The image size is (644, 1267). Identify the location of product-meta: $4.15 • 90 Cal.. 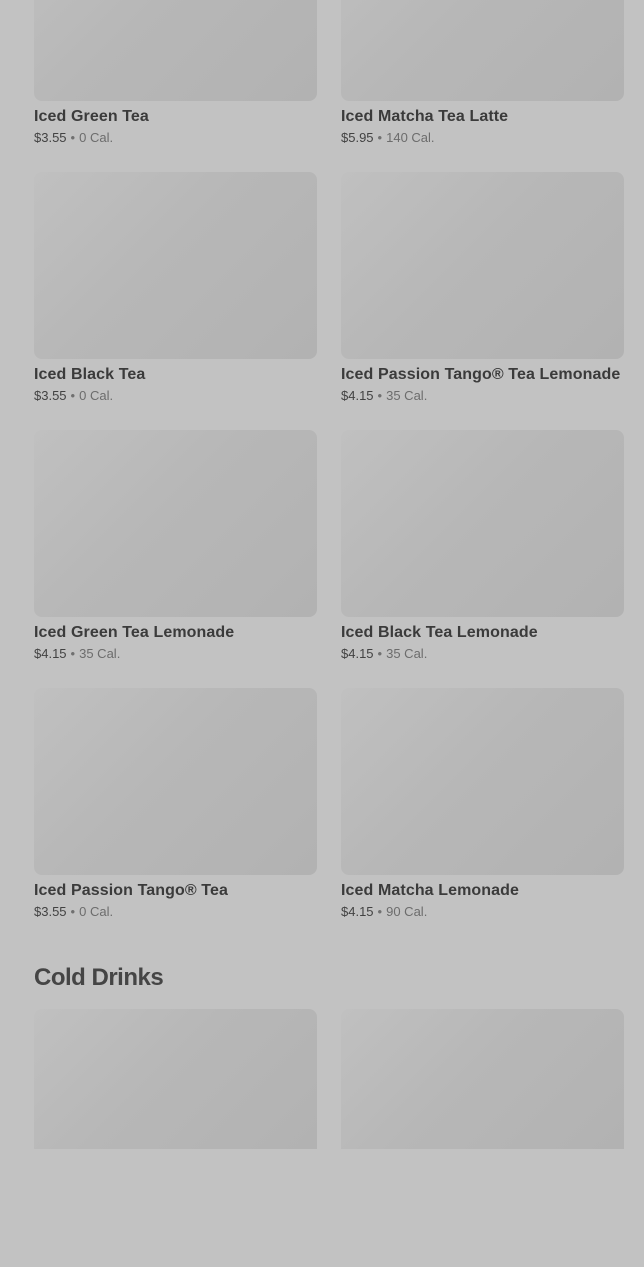
(482, 912).